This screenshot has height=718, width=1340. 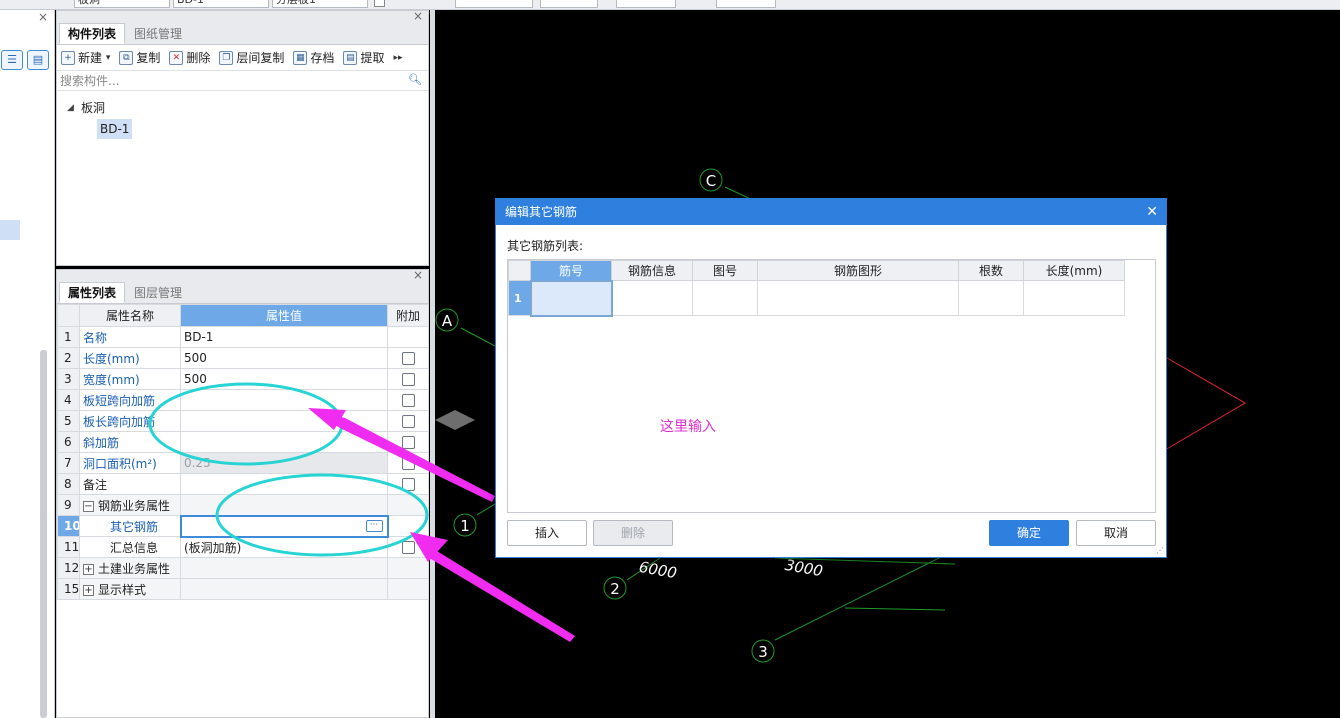 I want to click on property-name: 宽度(mm), so click(x=130, y=379).